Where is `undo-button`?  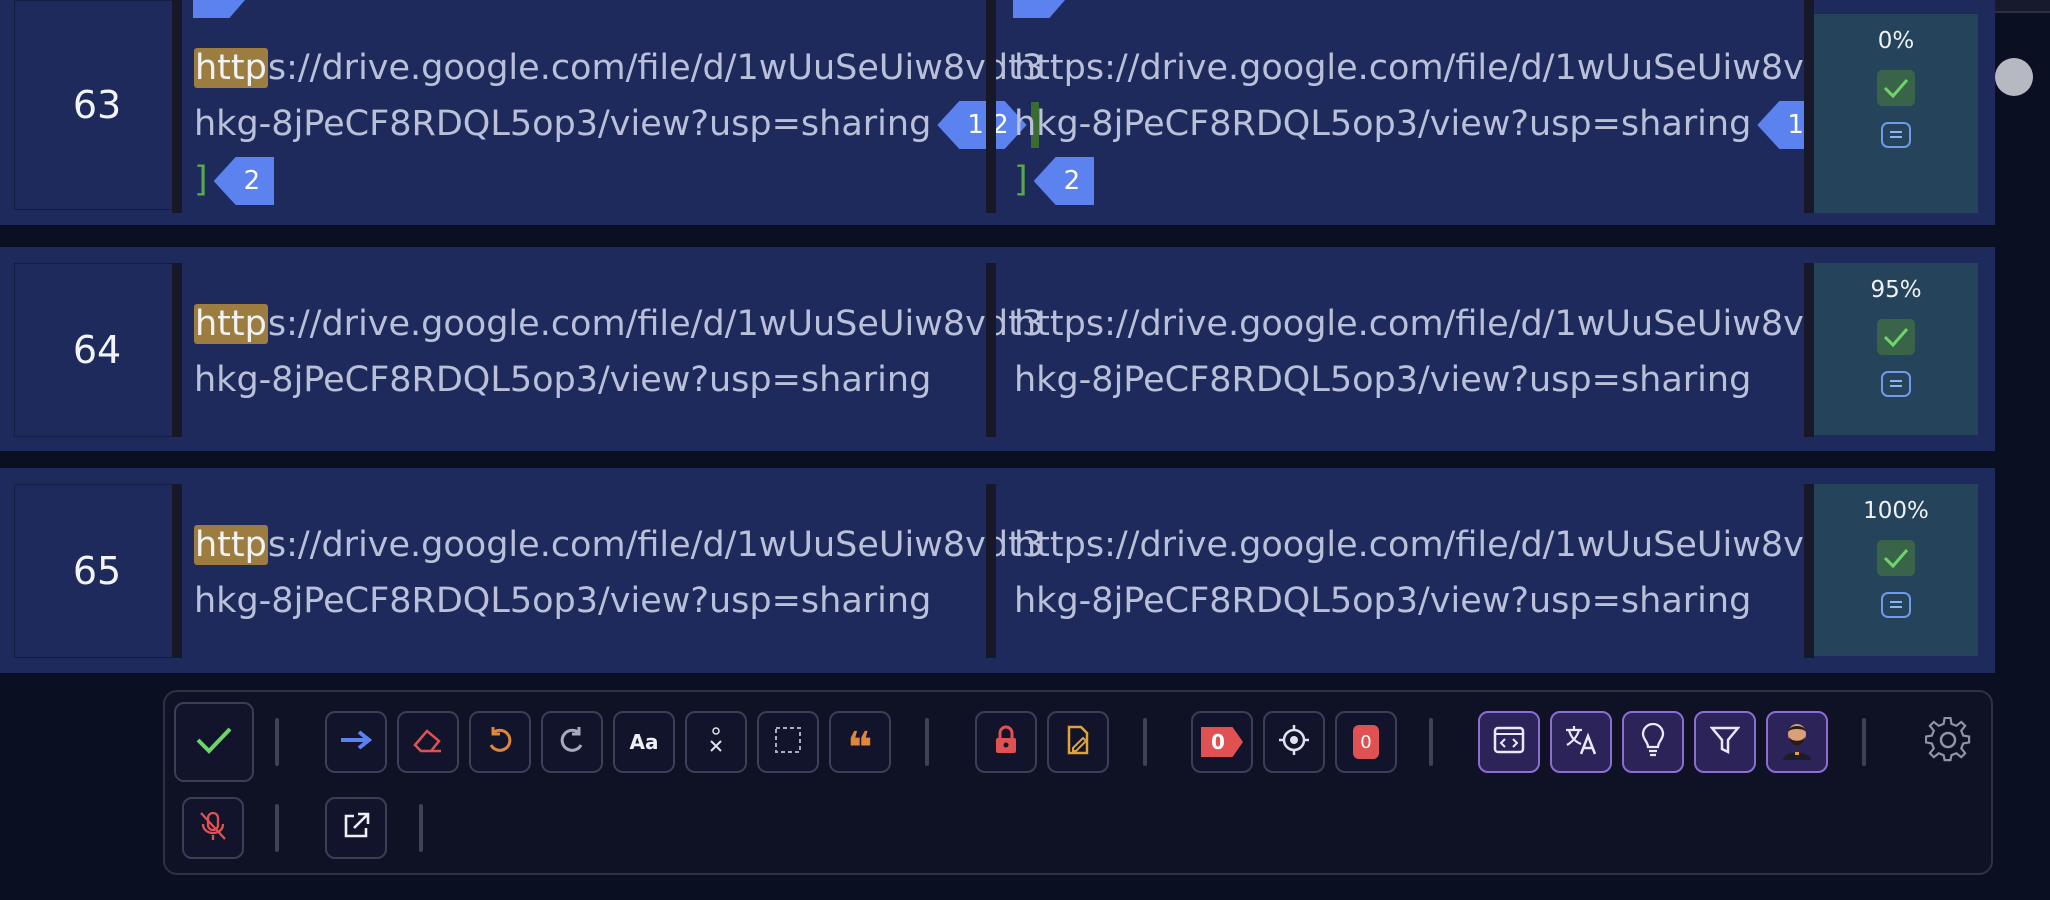 undo-button is located at coordinates (500, 742).